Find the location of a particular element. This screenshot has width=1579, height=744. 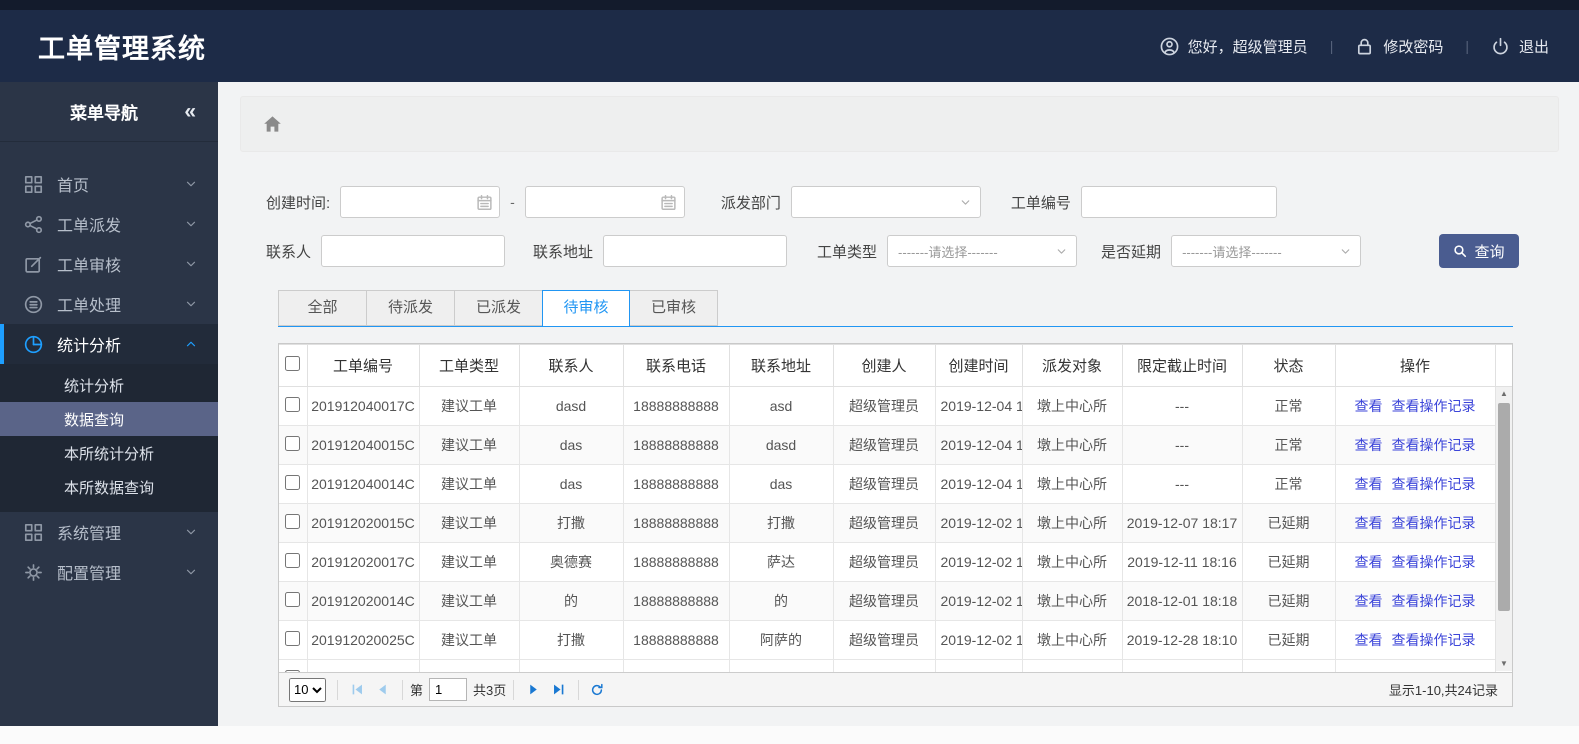

submenu-item: 统计分析 is located at coordinates (109, 385).